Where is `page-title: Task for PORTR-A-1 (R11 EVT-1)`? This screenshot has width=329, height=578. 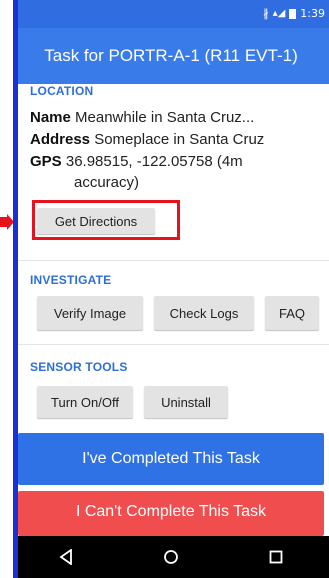 page-title: Task for PORTR-A-1 (R11 EVT-1) is located at coordinates (171, 55).